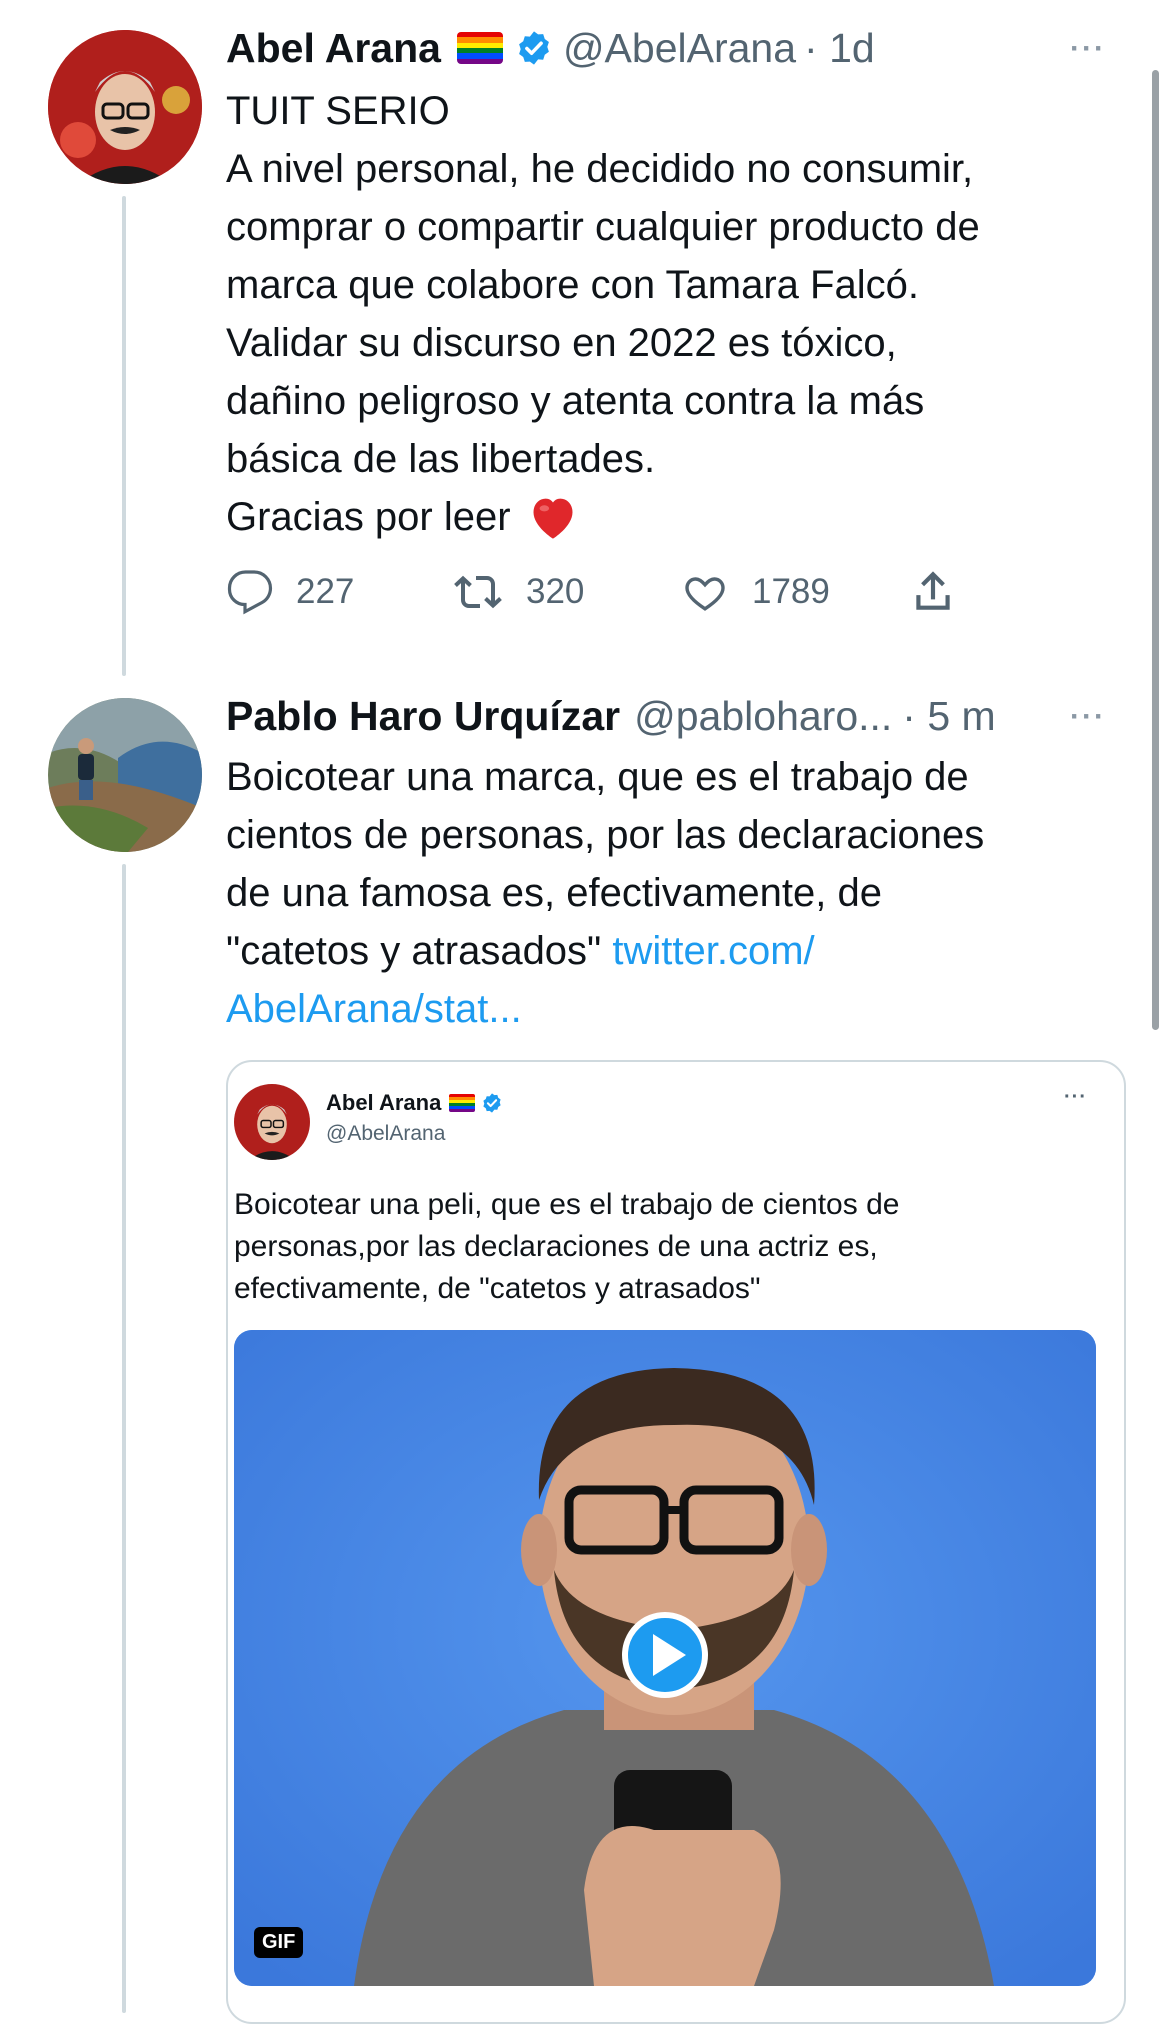 The height and width of the screenshot is (2024, 1168). I want to click on retweet-count: 320, so click(555, 591).